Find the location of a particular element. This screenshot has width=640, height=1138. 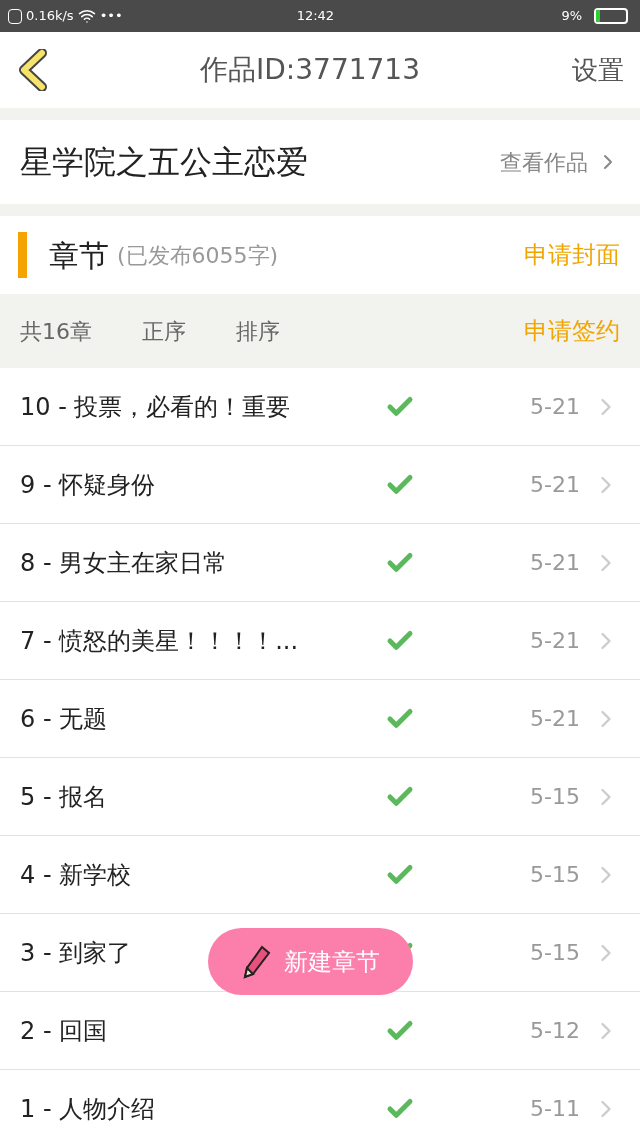

chapter-title: 9 - 怀疑身份 is located at coordinates (88, 484).